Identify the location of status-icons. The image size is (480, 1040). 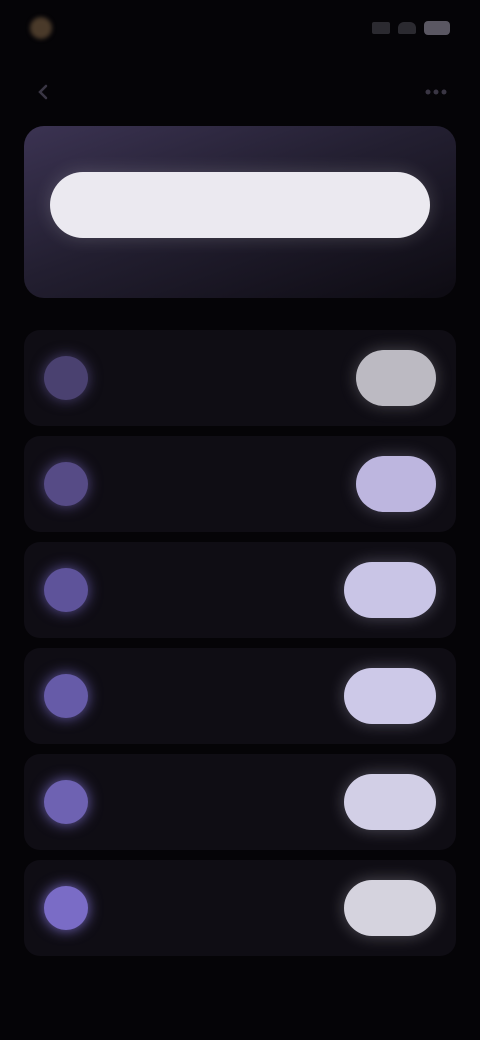
(411, 28).